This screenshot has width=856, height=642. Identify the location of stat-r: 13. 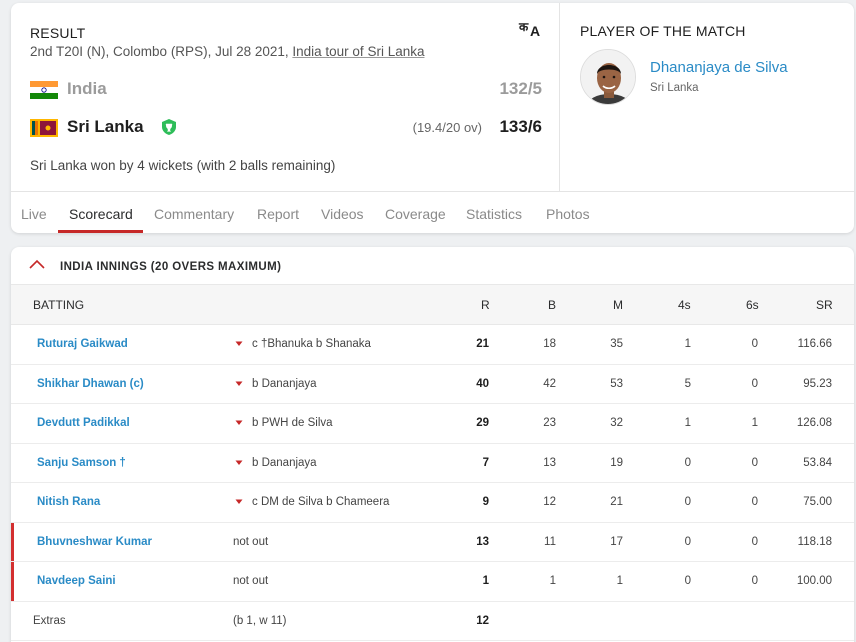
(482, 541).